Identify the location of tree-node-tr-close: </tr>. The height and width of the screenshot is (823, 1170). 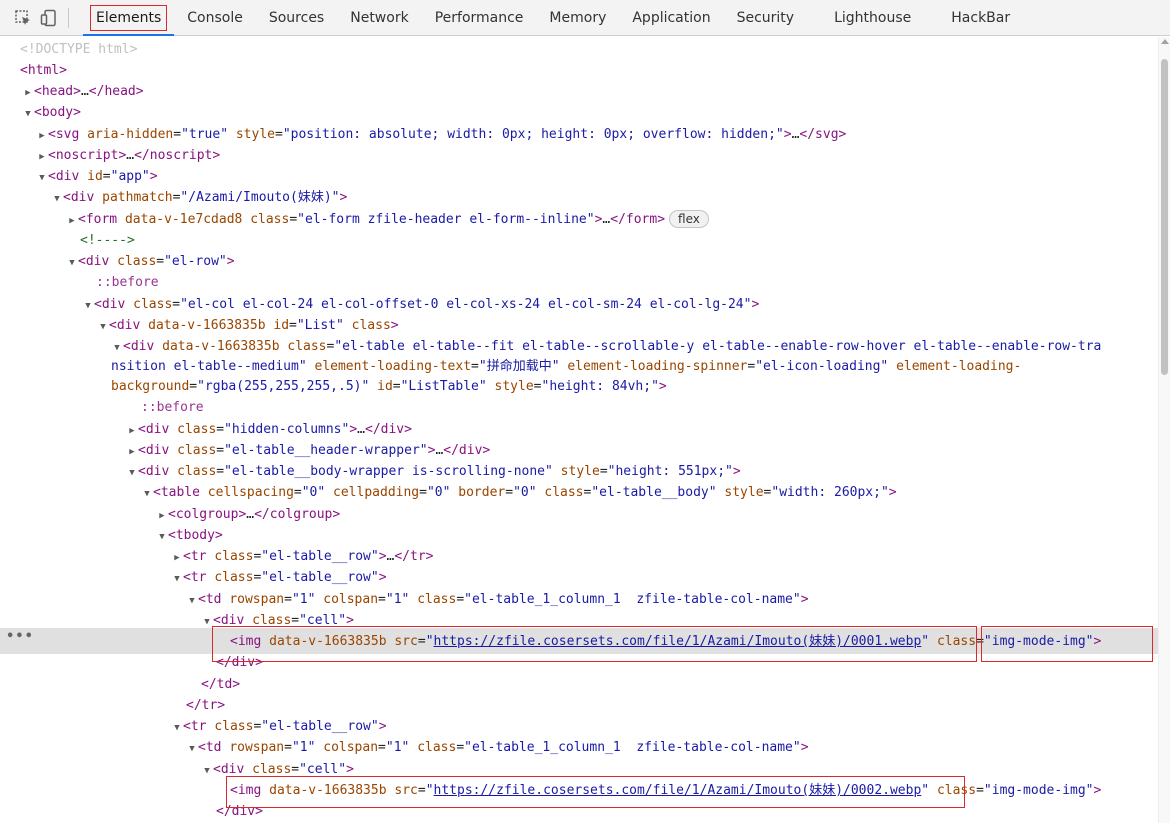
(112, 706).